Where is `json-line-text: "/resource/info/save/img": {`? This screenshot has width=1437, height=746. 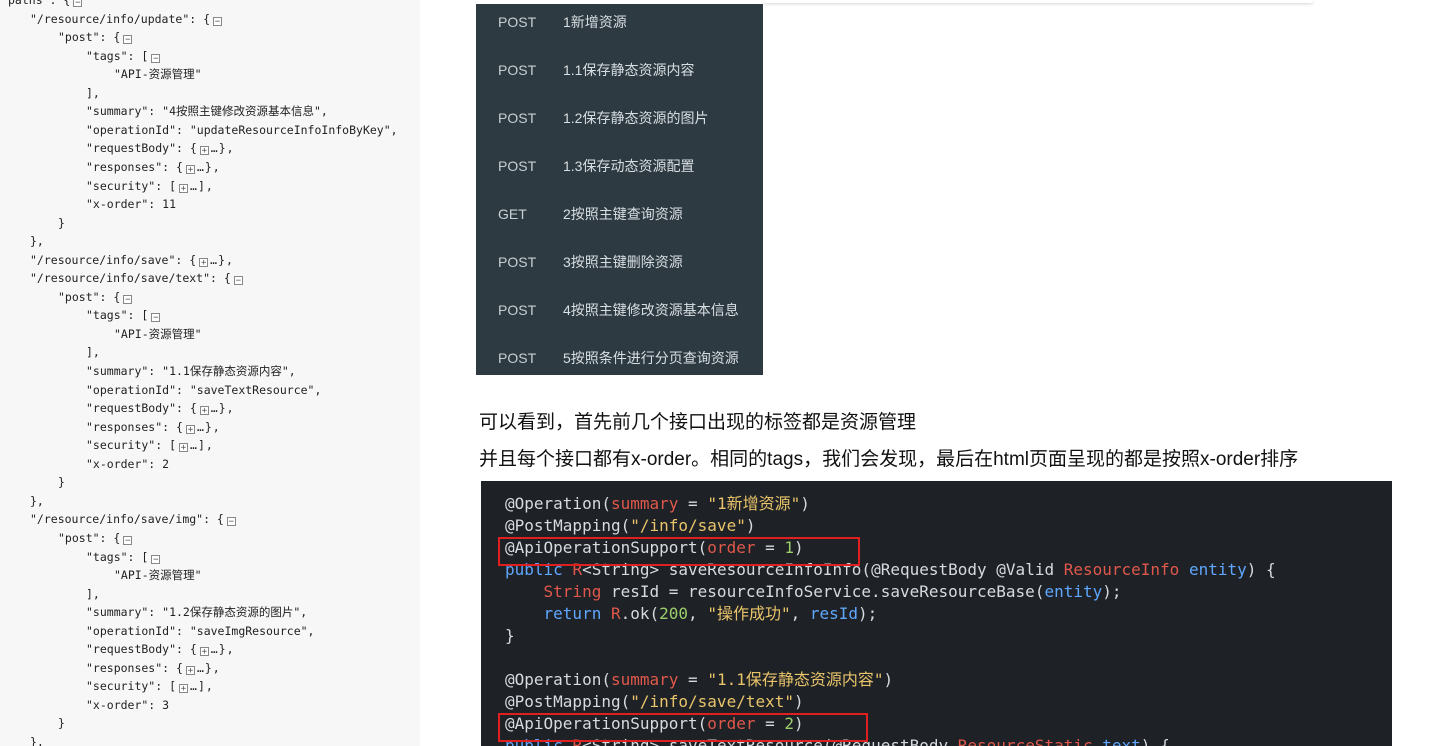 json-line-text: "/resource/info/save/img": { is located at coordinates (127, 519).